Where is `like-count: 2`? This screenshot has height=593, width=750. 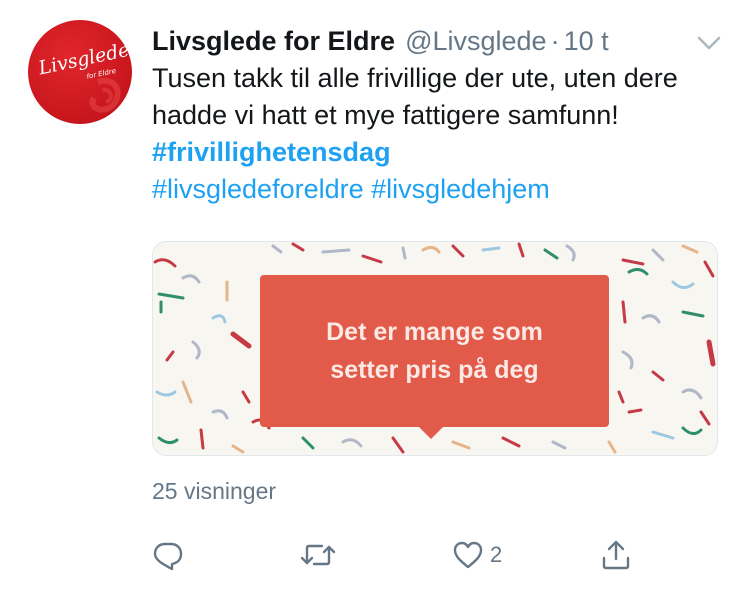 like-count: 2 is located at coordinates (496, 554).